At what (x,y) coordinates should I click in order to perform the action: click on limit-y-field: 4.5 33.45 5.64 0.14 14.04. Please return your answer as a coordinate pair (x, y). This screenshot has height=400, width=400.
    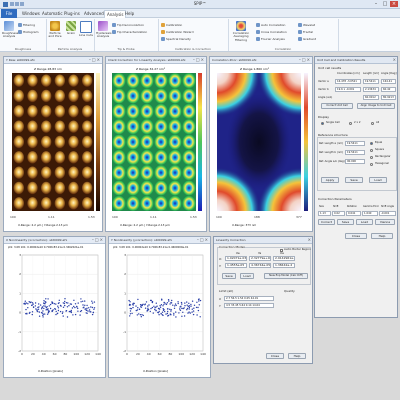
    Looking at the image, I should click on (249, 305).